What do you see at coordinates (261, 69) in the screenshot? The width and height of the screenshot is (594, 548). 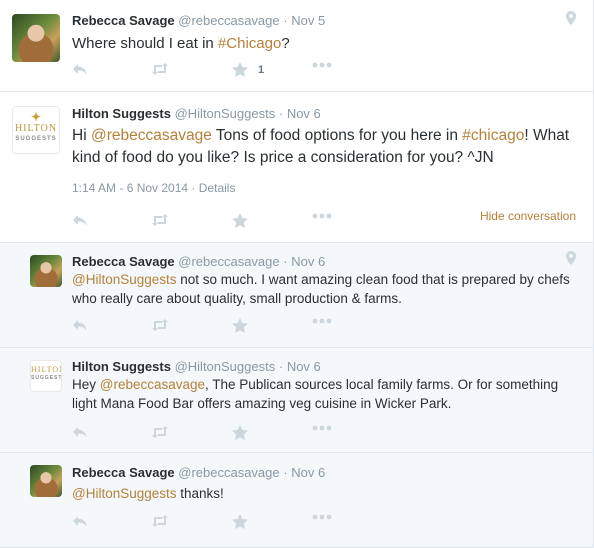 I see `favorite-count: 1` at bounding box center [261, 69].